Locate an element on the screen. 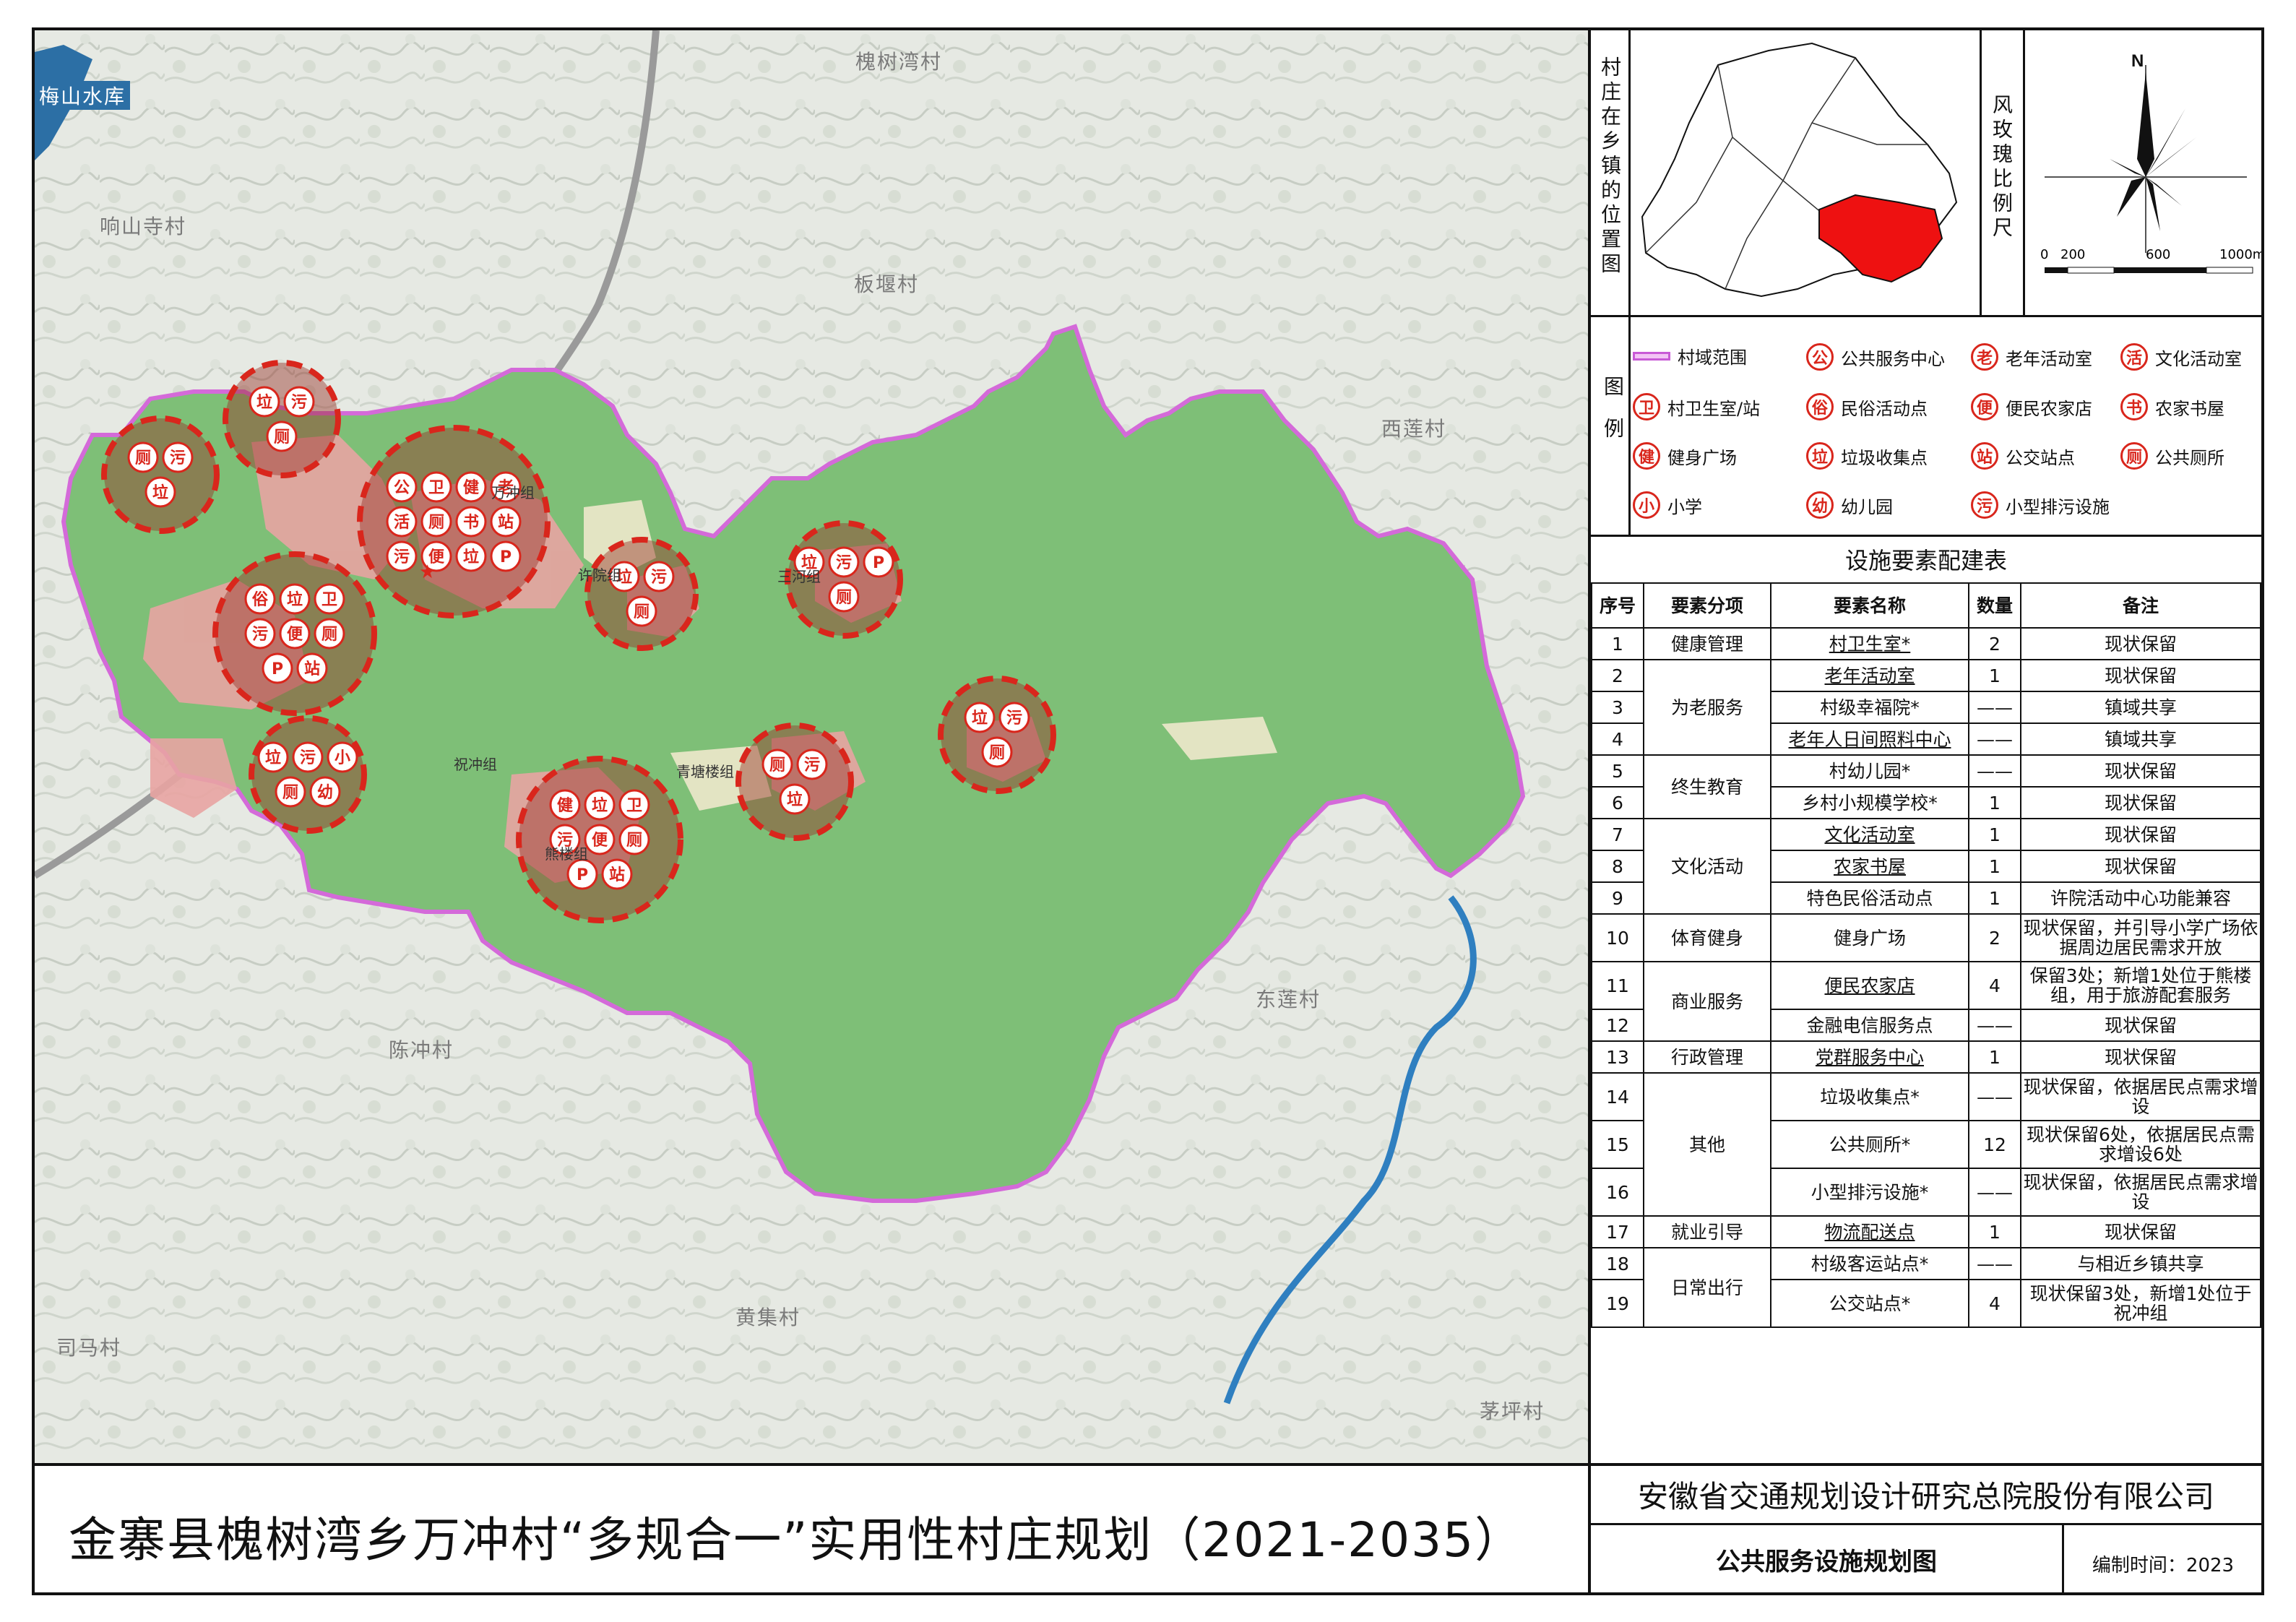 Image resolution: width=2296 pixels, height=1622 pixels. location-map is located at coordinates (1799, 170).